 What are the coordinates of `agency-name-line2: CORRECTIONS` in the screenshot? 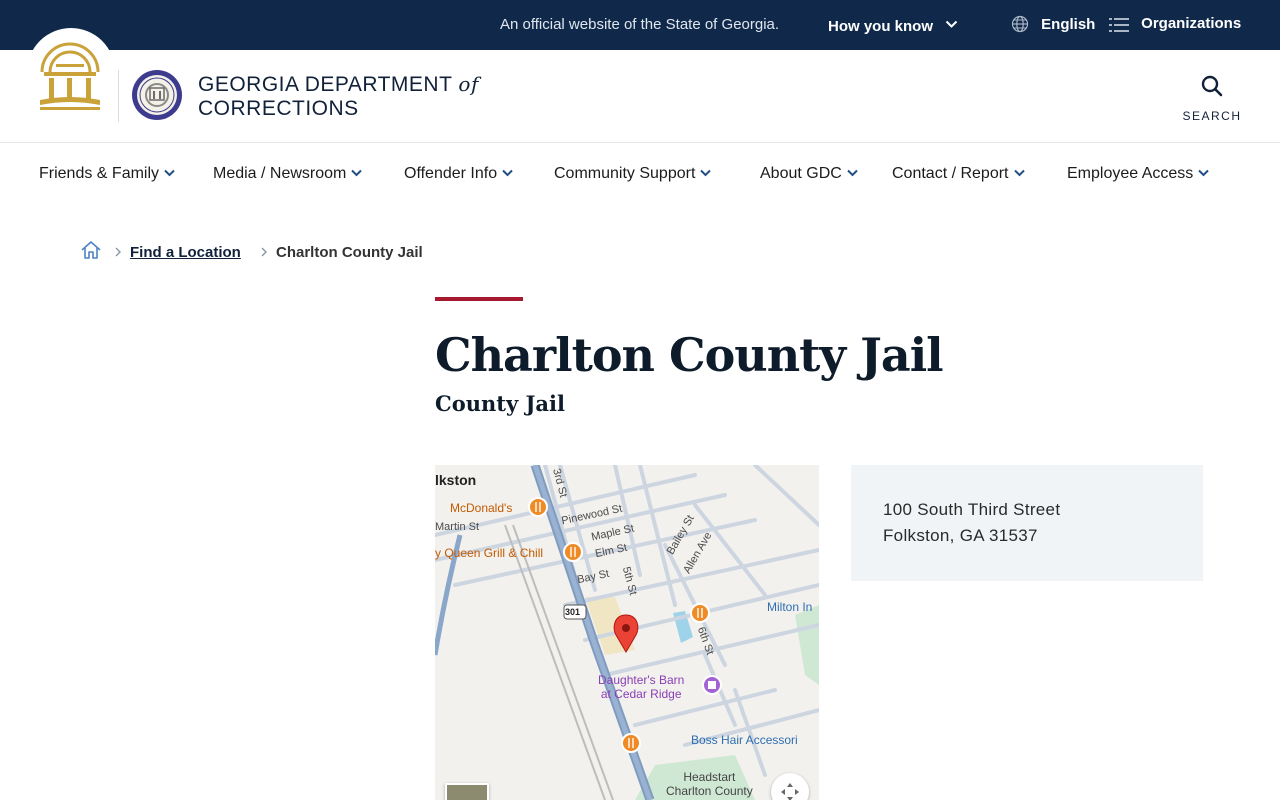 It's located at (278, 108).